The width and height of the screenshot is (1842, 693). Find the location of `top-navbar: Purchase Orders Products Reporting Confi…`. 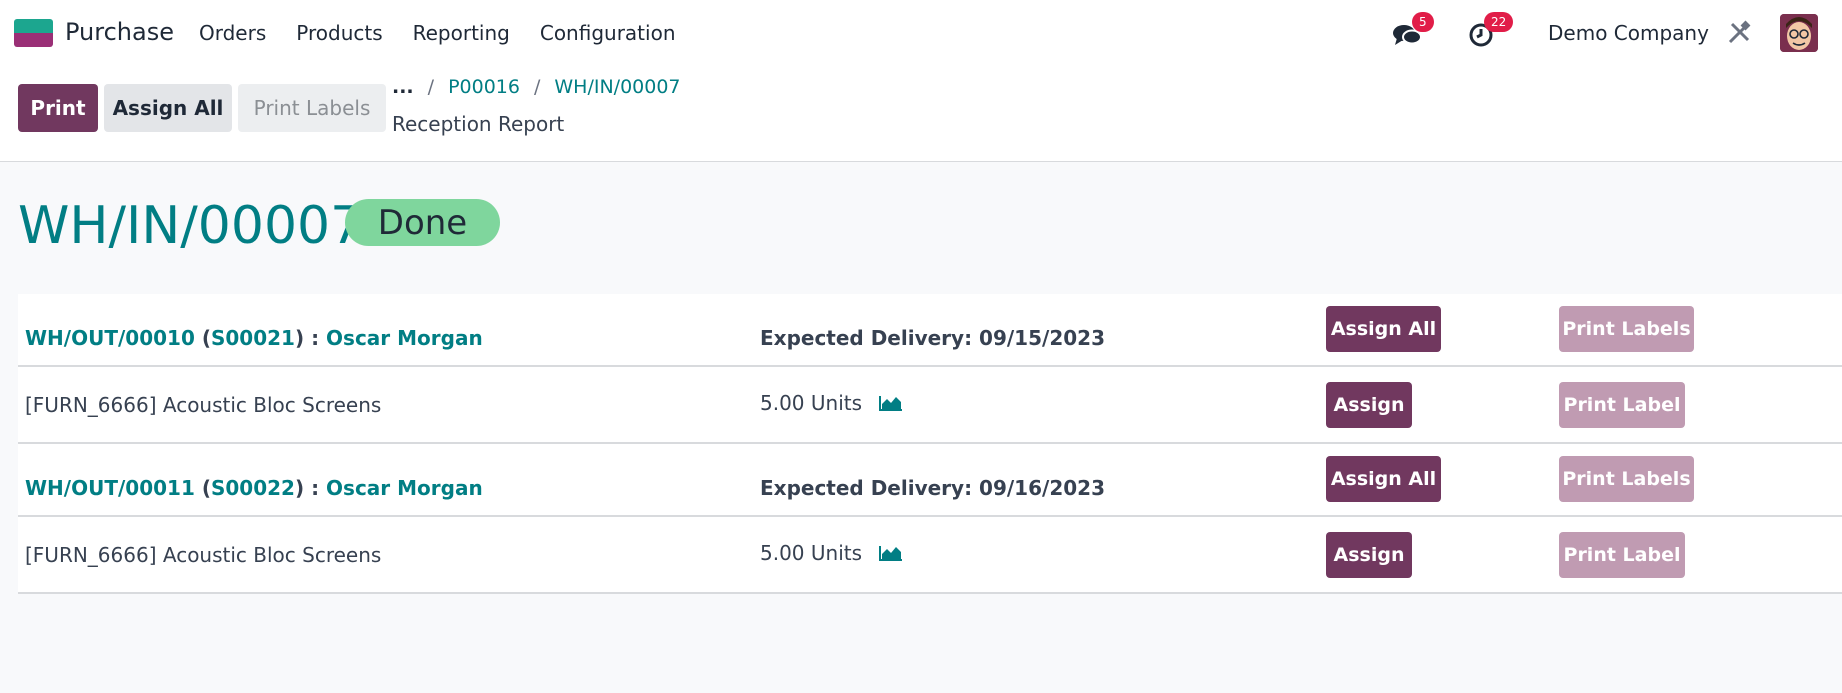

top-navbar: Purchase Orders Products Reporting Confi… is located at coordinates (921, 33).